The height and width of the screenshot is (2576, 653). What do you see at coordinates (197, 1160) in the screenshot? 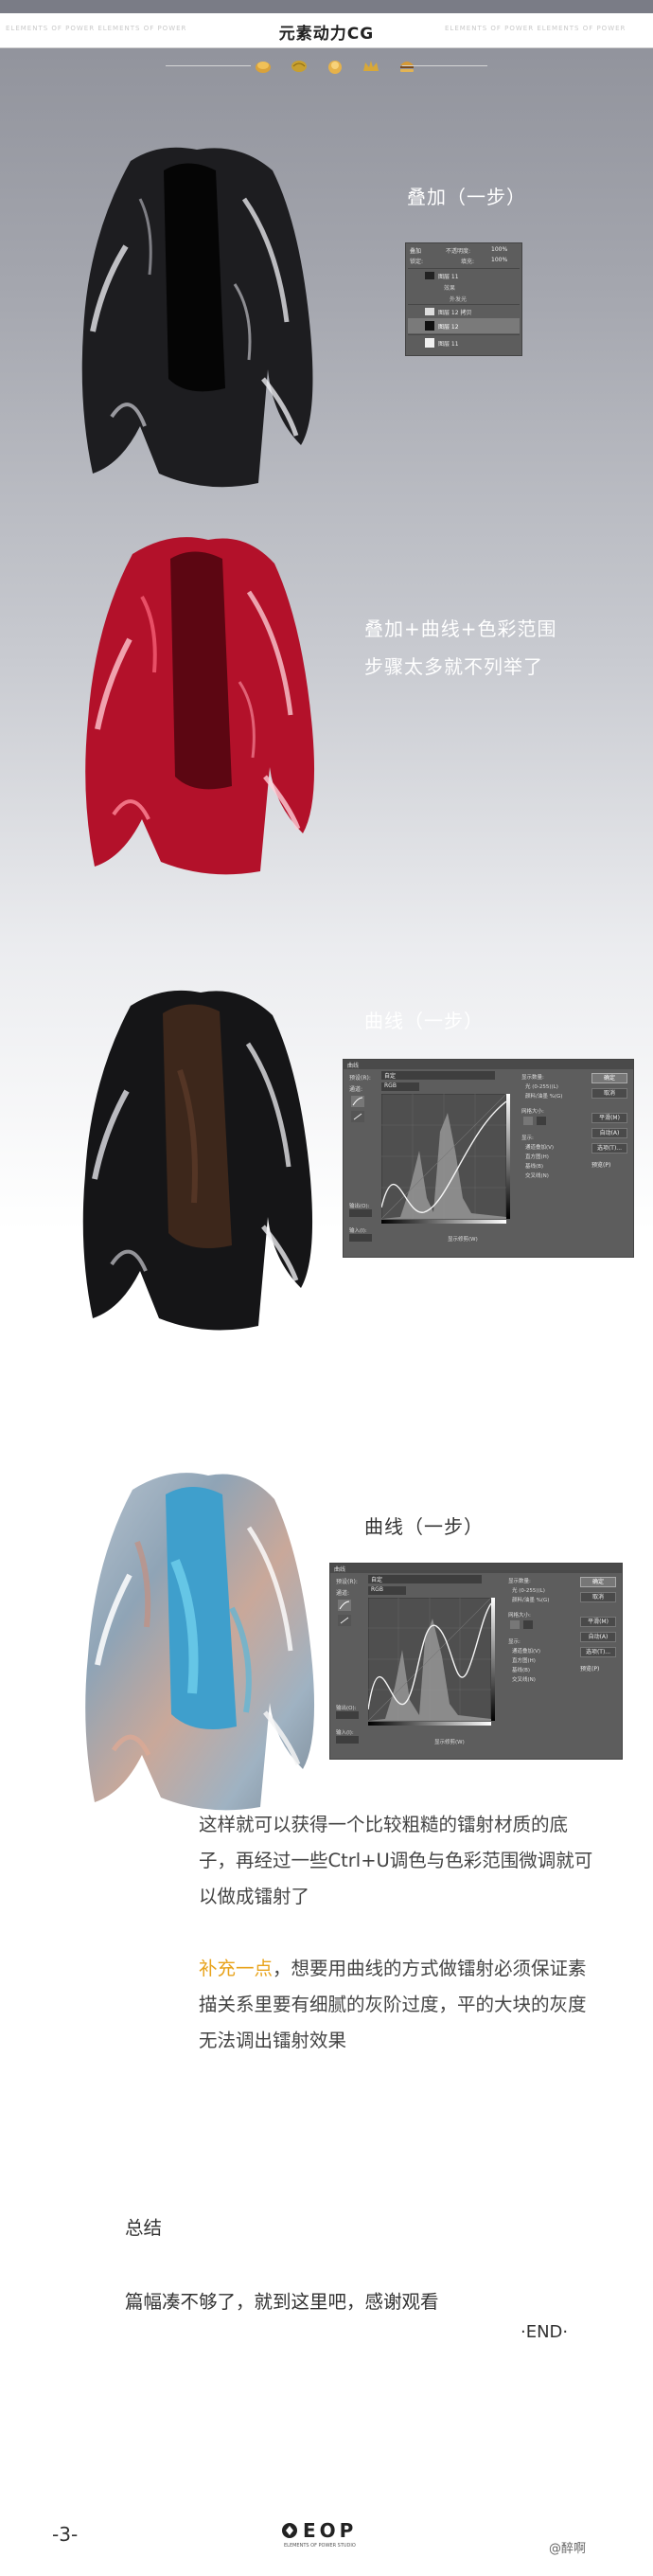
I see `jacket-image-black-brown` at bounding box center [197, 1160].